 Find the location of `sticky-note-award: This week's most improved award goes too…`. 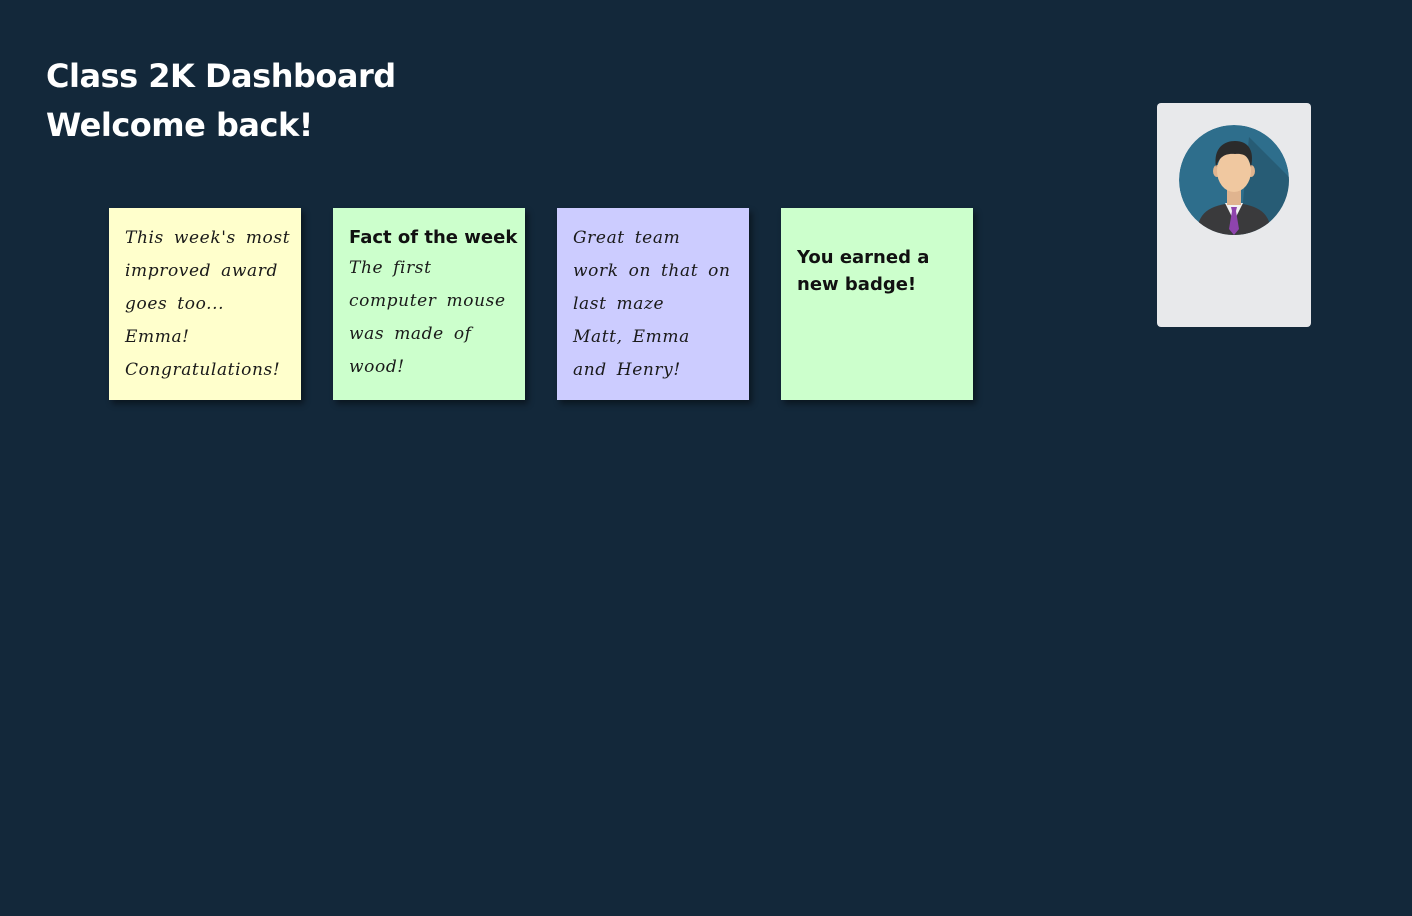

sticky-note-award: This week's most improved award goes too… is located at coordinates (205, 304).